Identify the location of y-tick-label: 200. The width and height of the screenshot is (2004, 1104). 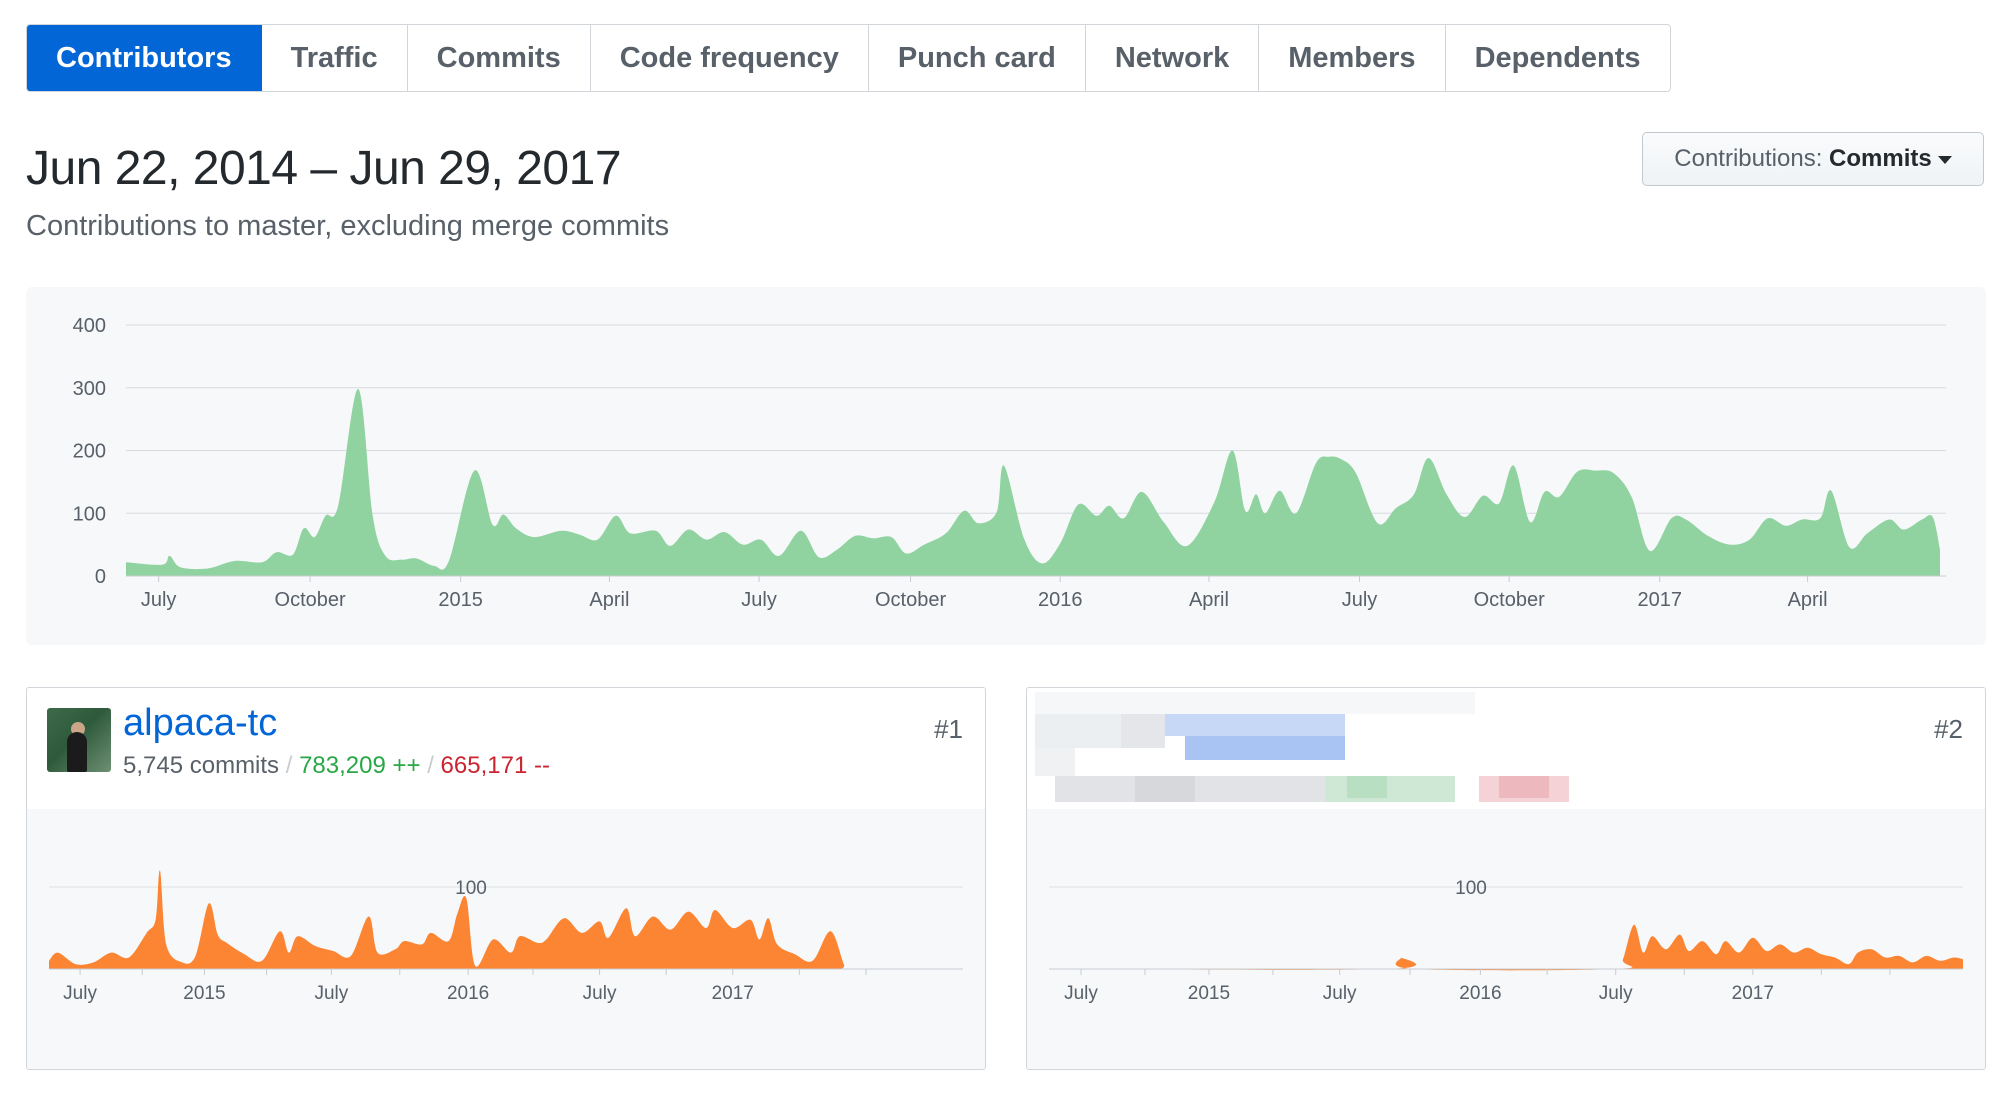
(89, 452).